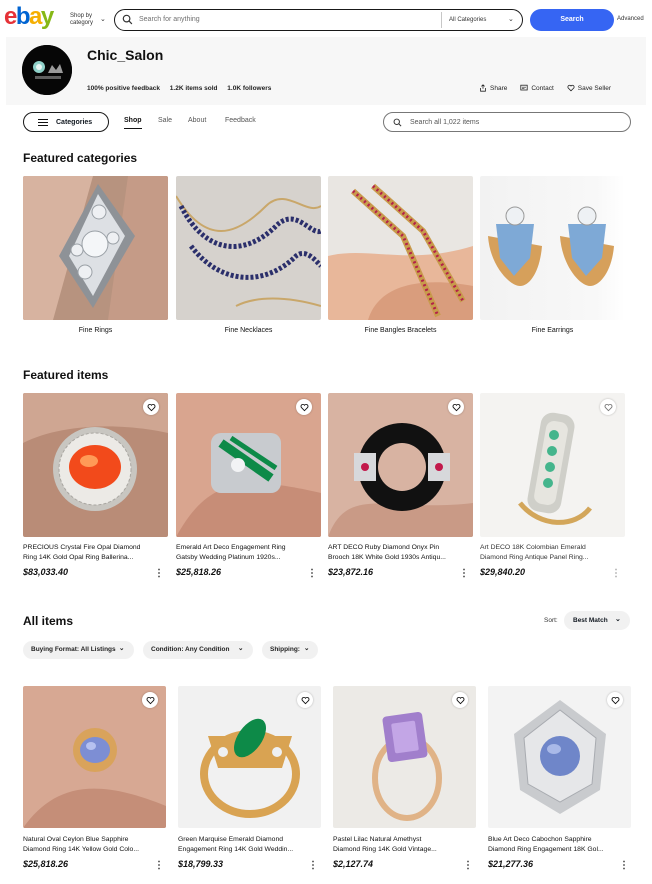 The width and height of the screenshot is (652, 884). What do you see at coordinates (47, 70) in the screenshot?
I see `seller-avatar` at bounding box center [47, 70].